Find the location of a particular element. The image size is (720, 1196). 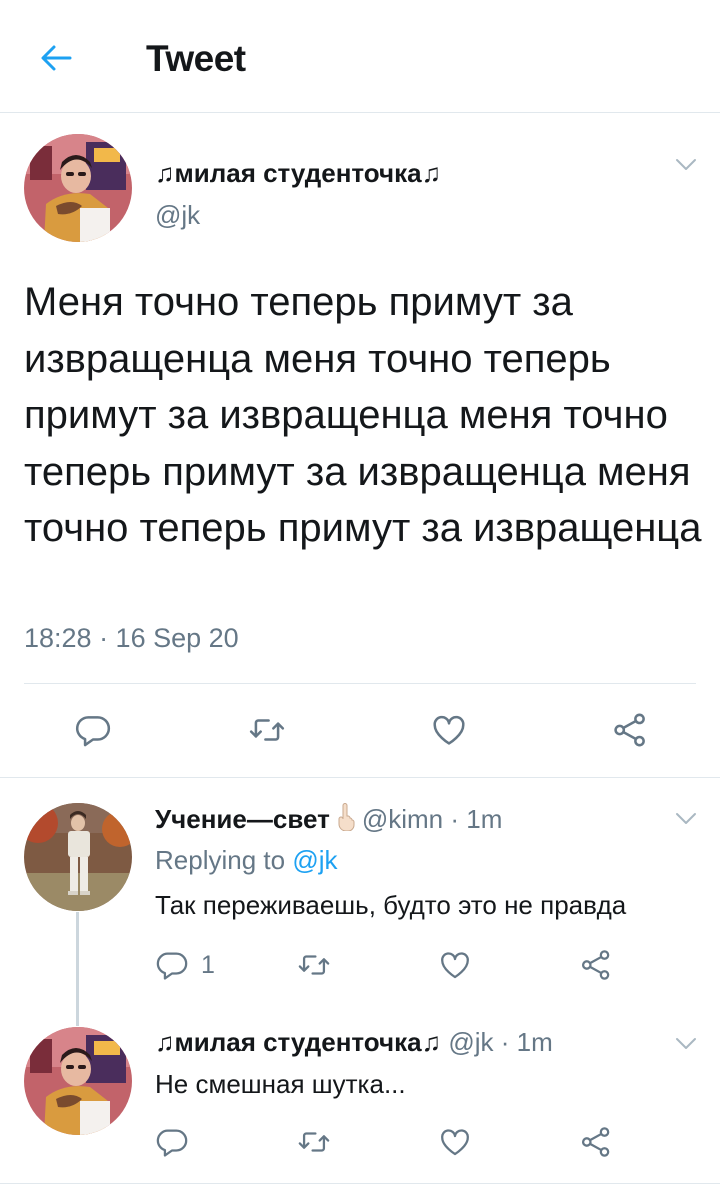

mention-link: @jk is located at coordinates (314, 860).